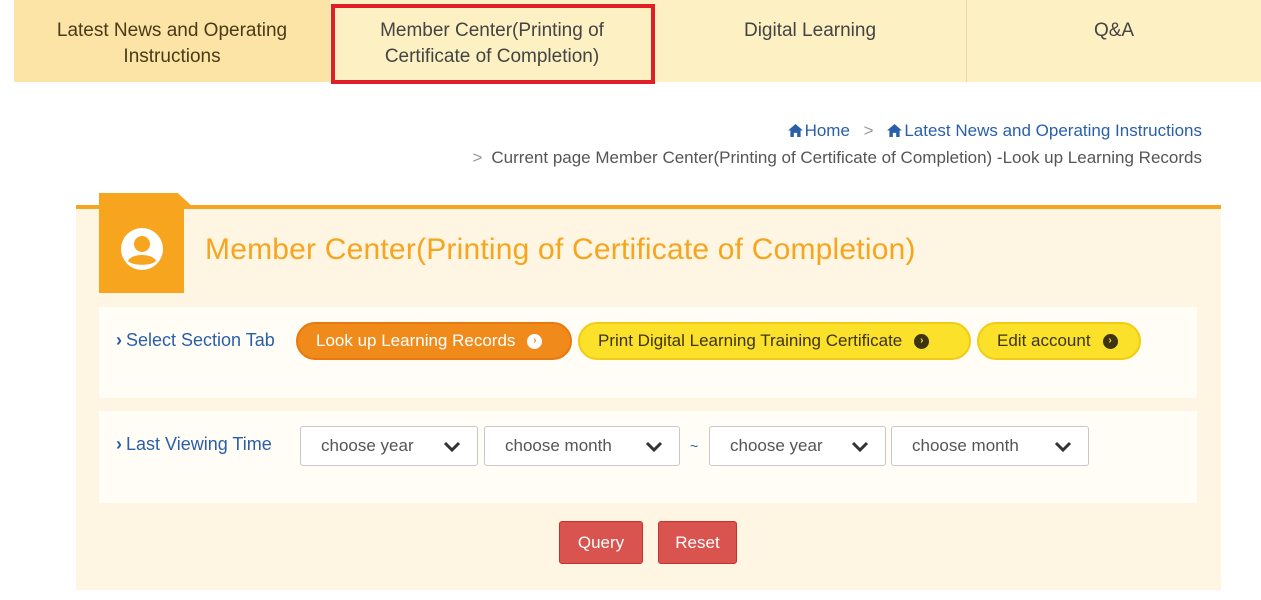 The height and width of the screenshot is (600, 1261). Describe the element at coordinates (810, 30) in the screenshot. I see `nav-tab-label: Digital Learning` at that location.